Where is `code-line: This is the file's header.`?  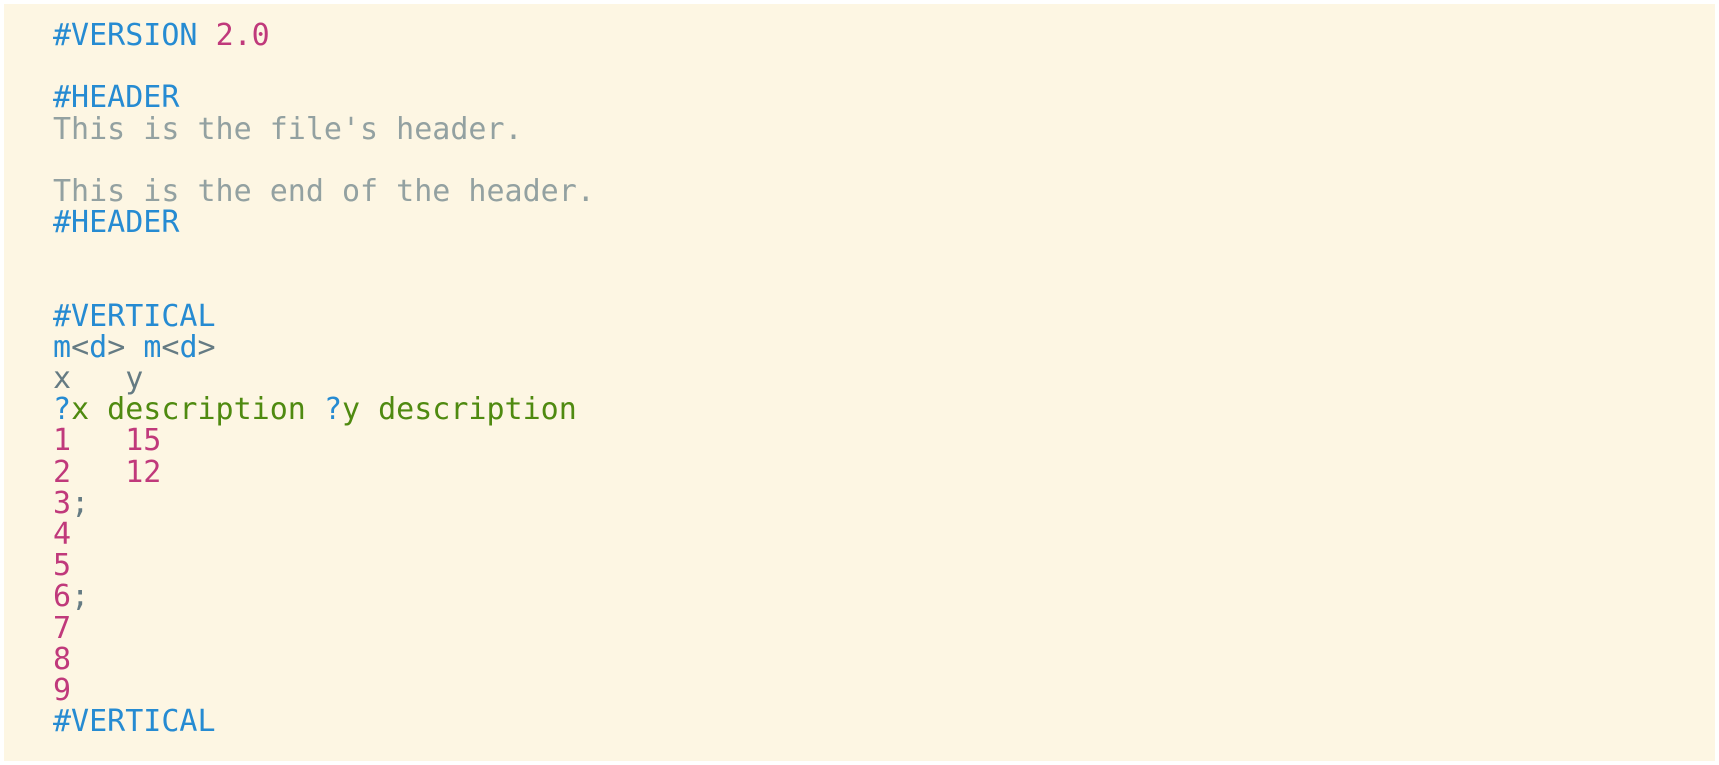 code-line: This is the file's header. is located at coordinates (884, 129).